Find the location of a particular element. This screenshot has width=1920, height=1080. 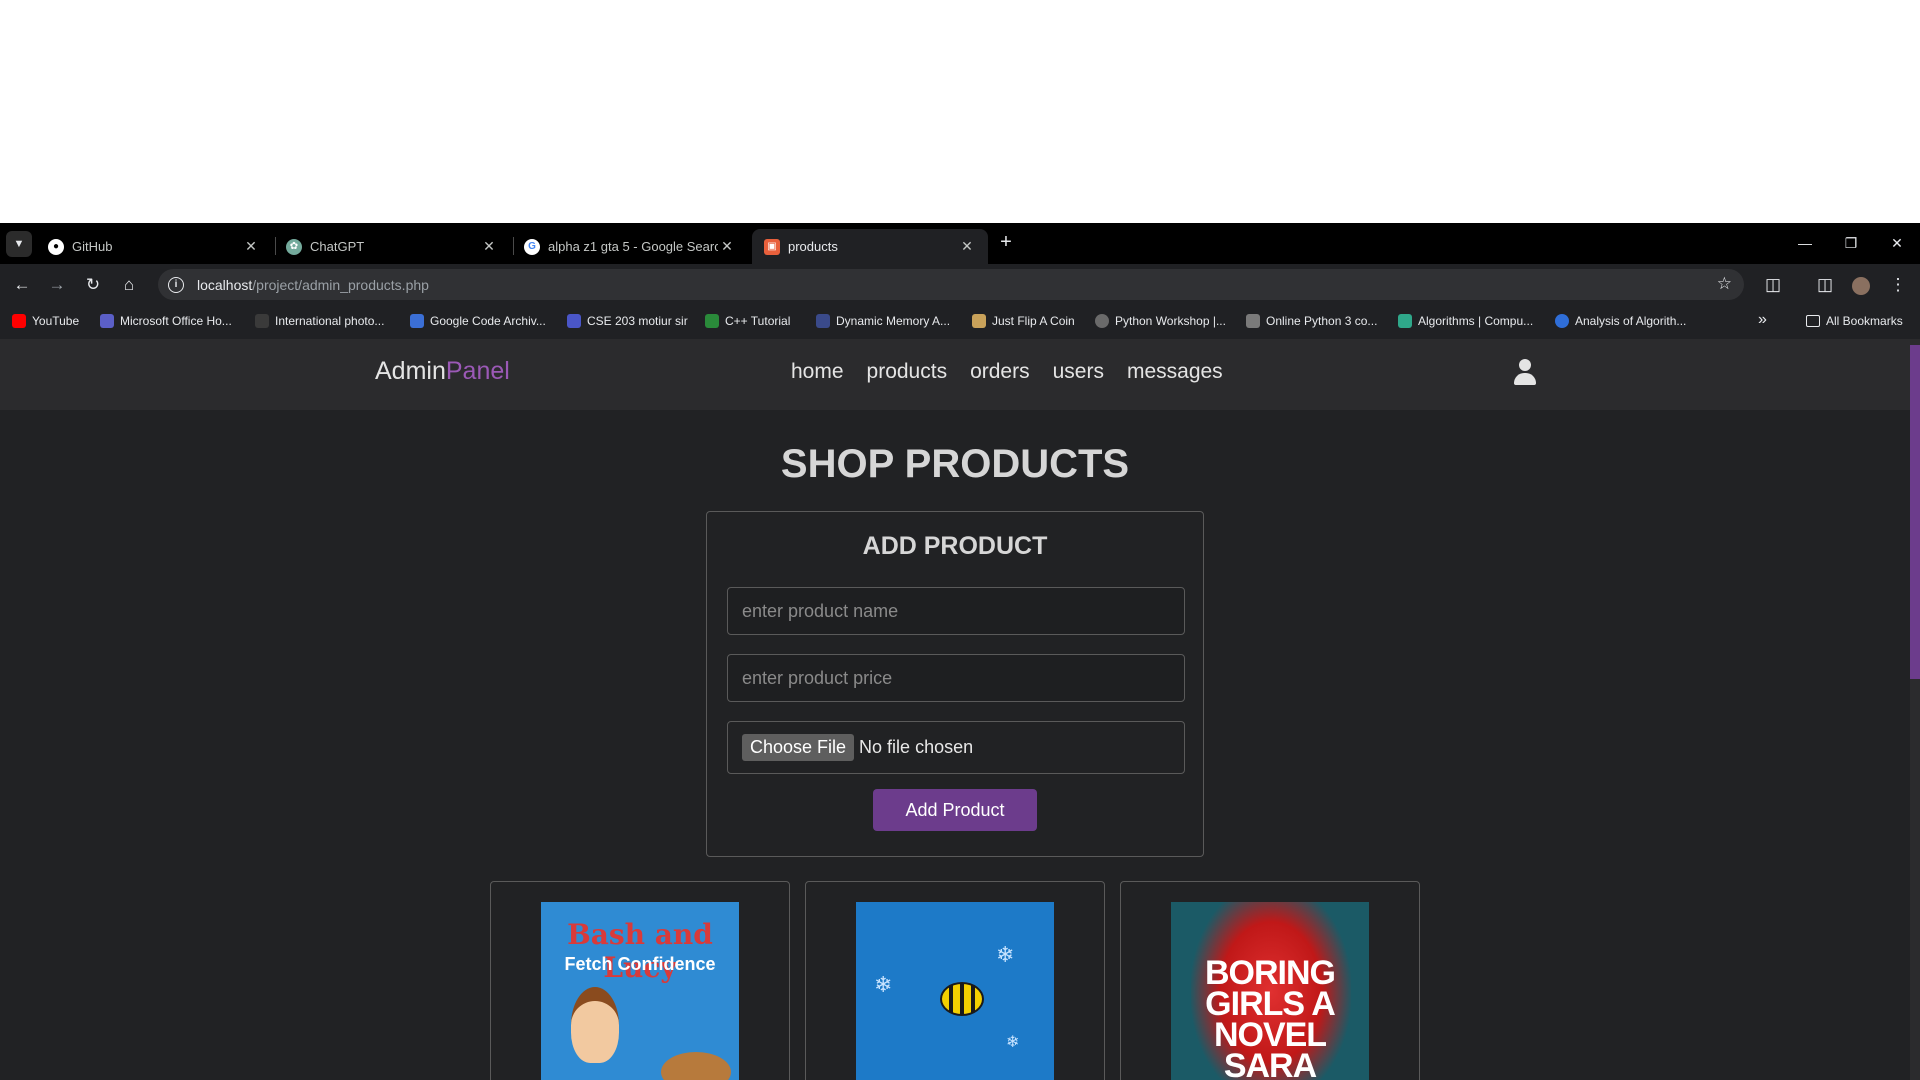

product-card: BORING GIRLS A NOVEL SARA is located at coordinates (1270, 980).